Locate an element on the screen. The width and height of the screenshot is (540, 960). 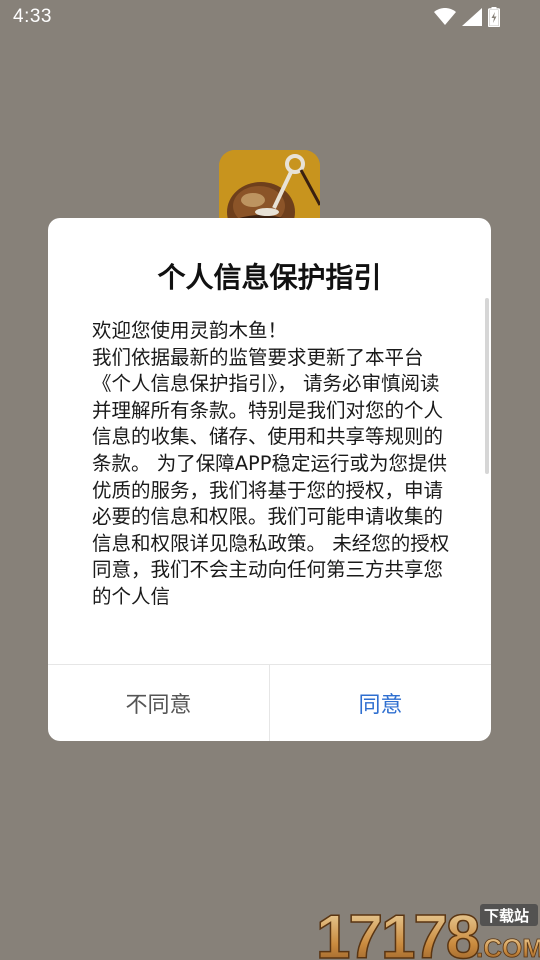
signal-icon is located at coordinates (472, 17).